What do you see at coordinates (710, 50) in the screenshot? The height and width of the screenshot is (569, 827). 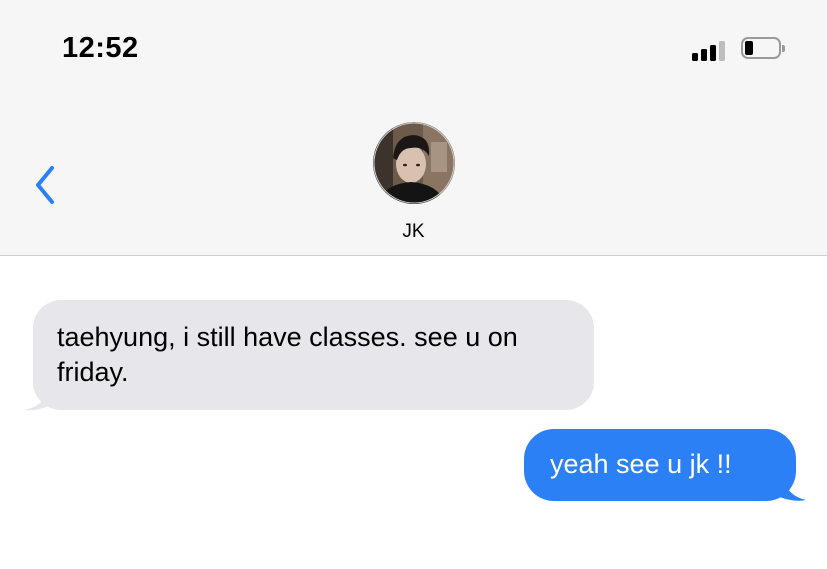 I see `cellular-signal-icon` at bounding box center [710, 50].